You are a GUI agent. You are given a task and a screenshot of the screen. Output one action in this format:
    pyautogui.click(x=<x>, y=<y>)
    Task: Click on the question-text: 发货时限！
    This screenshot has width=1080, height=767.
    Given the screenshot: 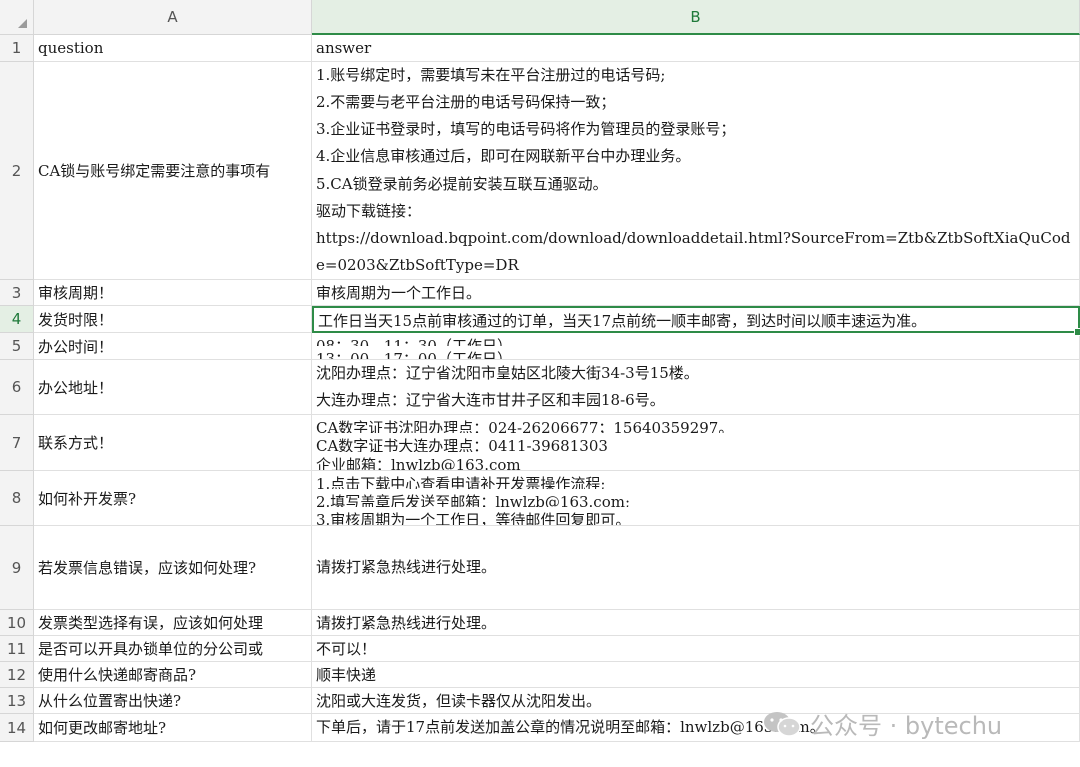 What is the action you would take?
    pyautogui.click(x=76, y=319)
    